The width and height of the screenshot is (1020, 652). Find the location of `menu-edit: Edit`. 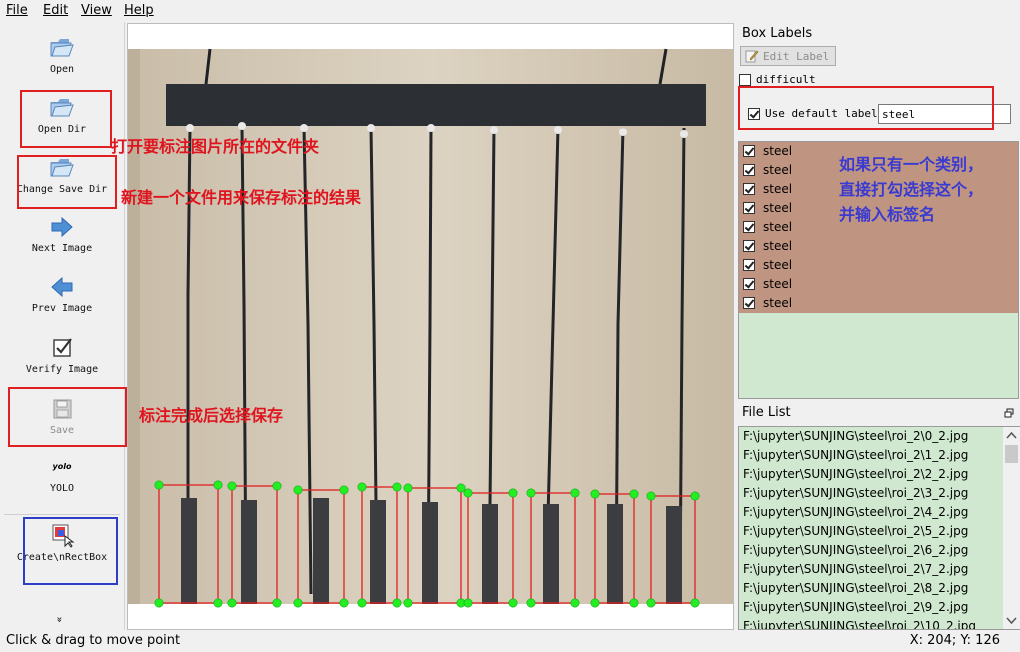

menu-edit: Edit is located at coordinates (55, 10).